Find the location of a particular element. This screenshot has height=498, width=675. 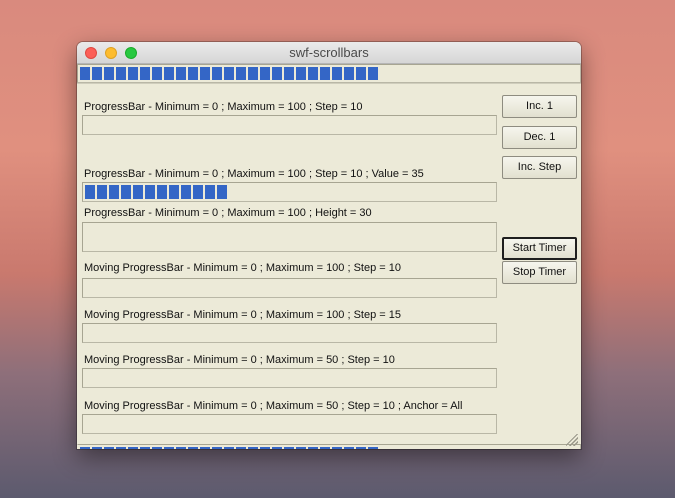

title-bar: swf-scrollbars is located at coordinates (329, 53).